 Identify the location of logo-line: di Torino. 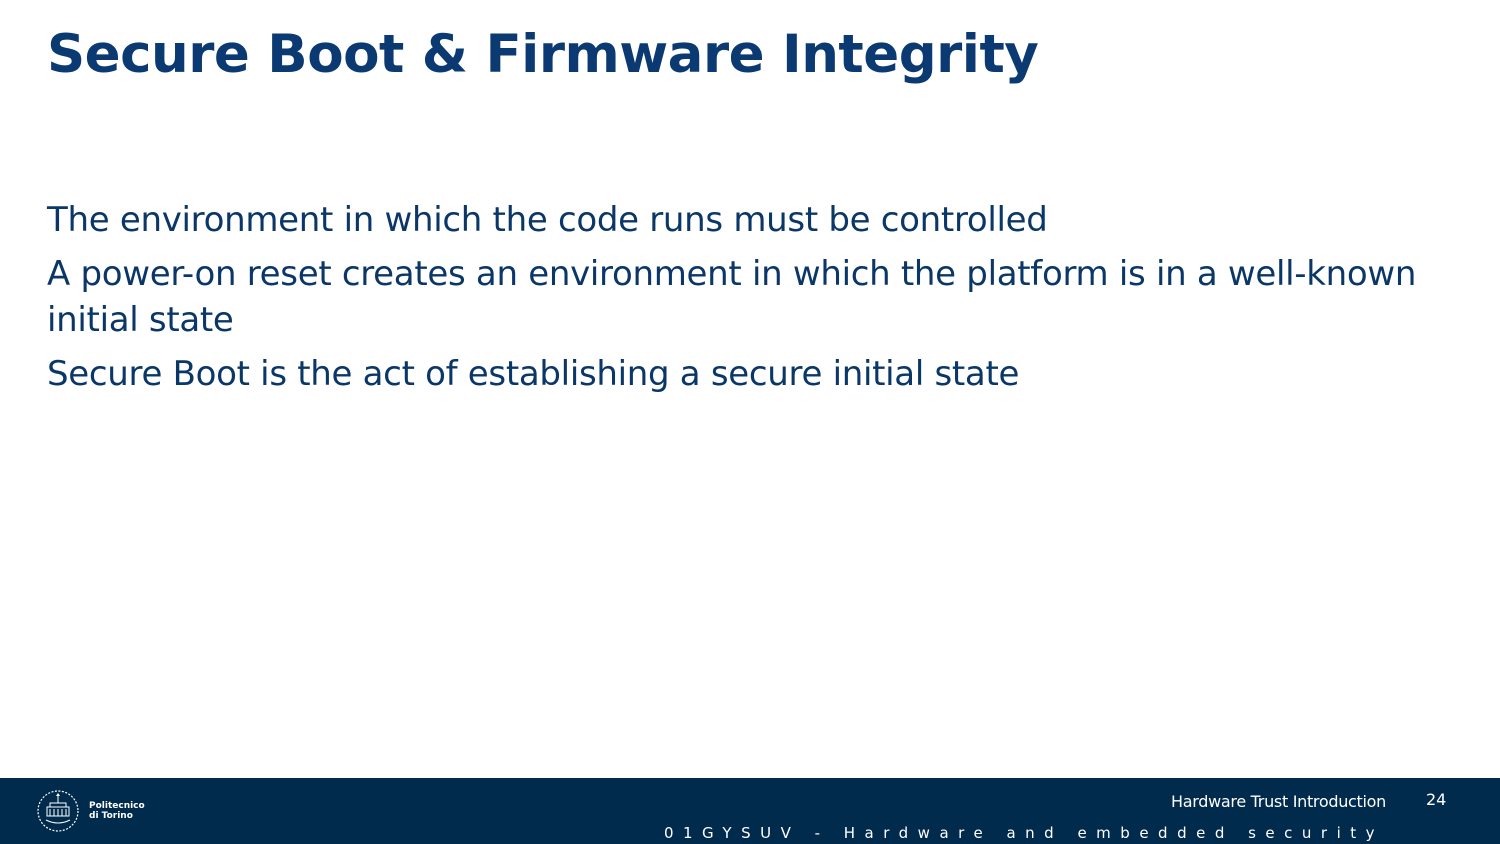
(111, 816).